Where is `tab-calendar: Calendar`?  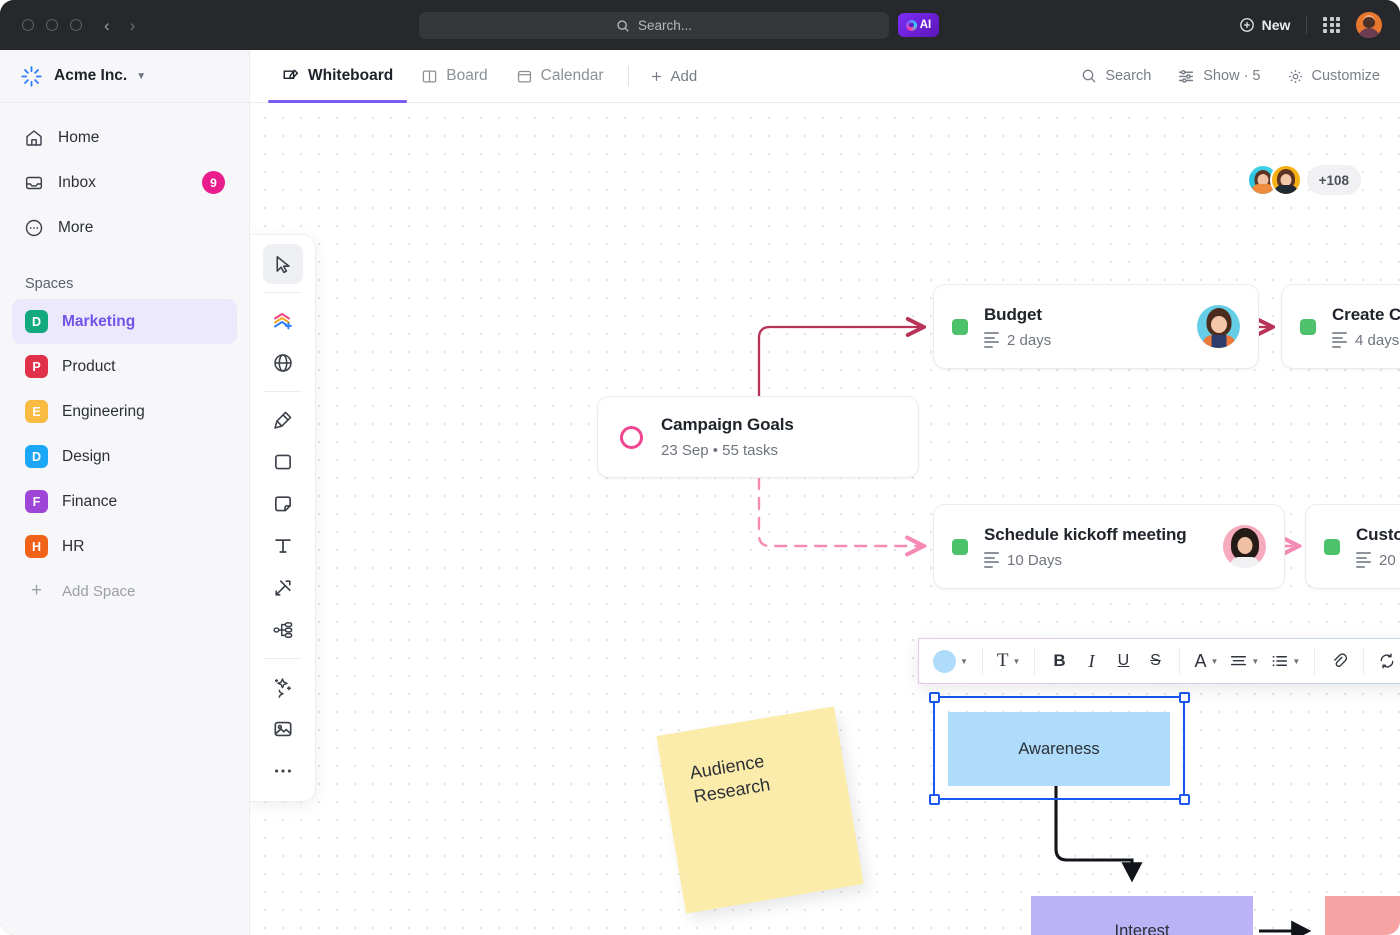
tab-calendar: Calendar is located at coordinates (560, 76).